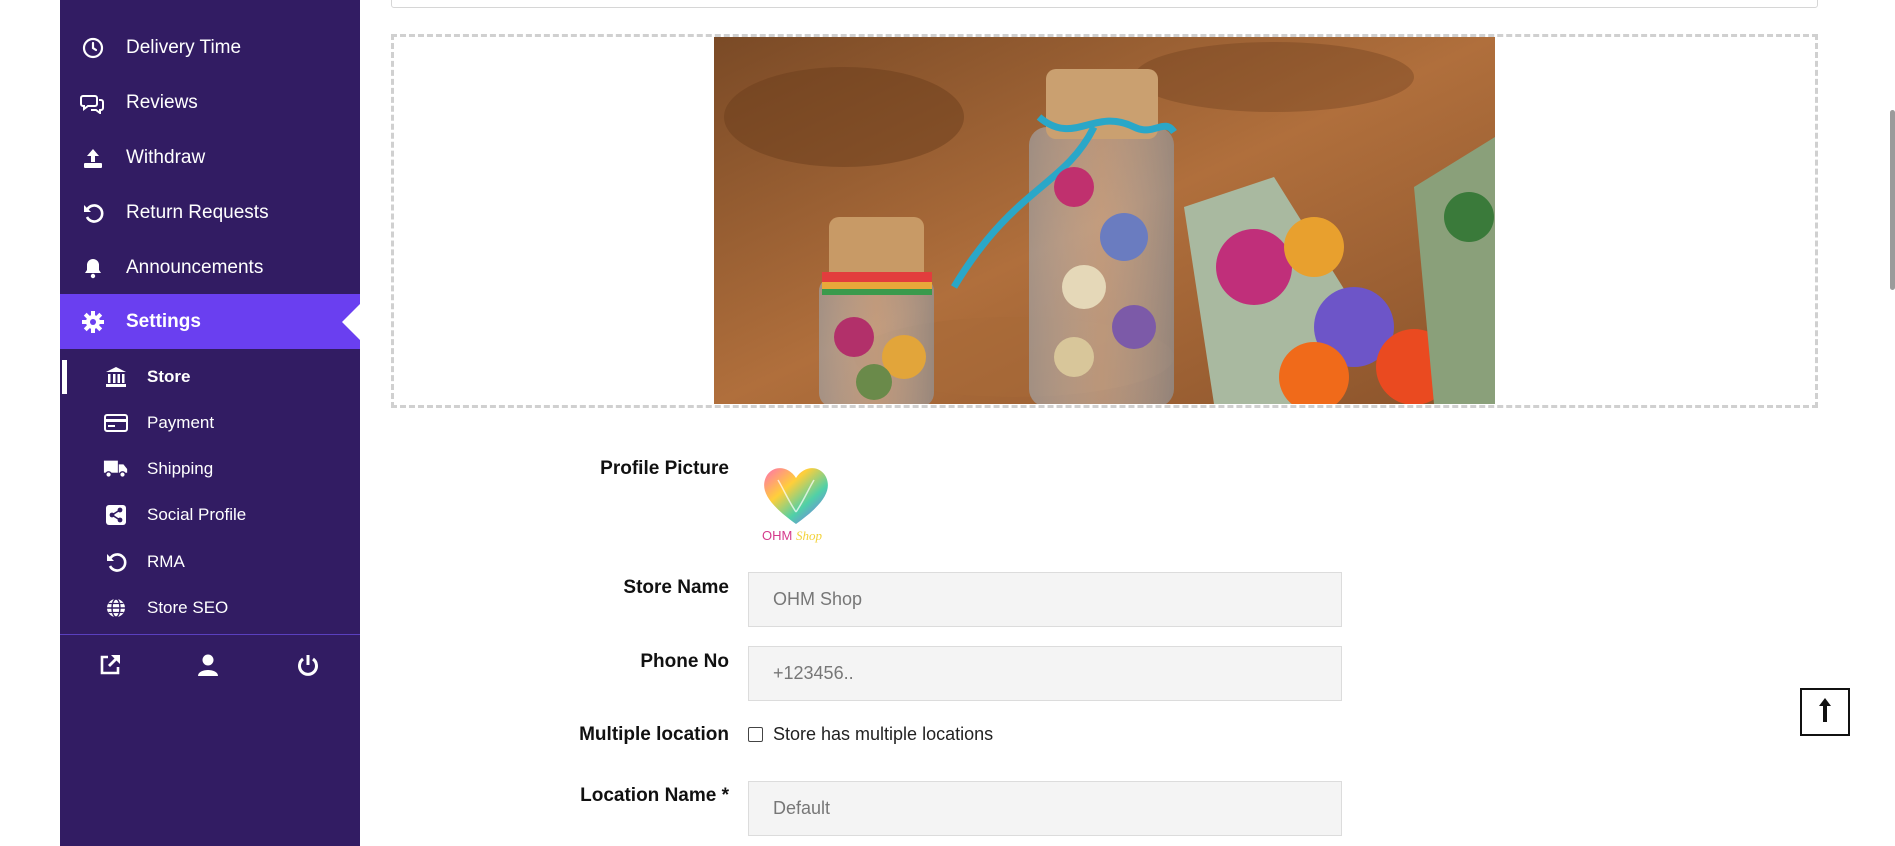  What do you see at coordinates (169, 376) in the screenshot?
I see `sidebar-subitem-label: Store` at bounding box center [169, 376].